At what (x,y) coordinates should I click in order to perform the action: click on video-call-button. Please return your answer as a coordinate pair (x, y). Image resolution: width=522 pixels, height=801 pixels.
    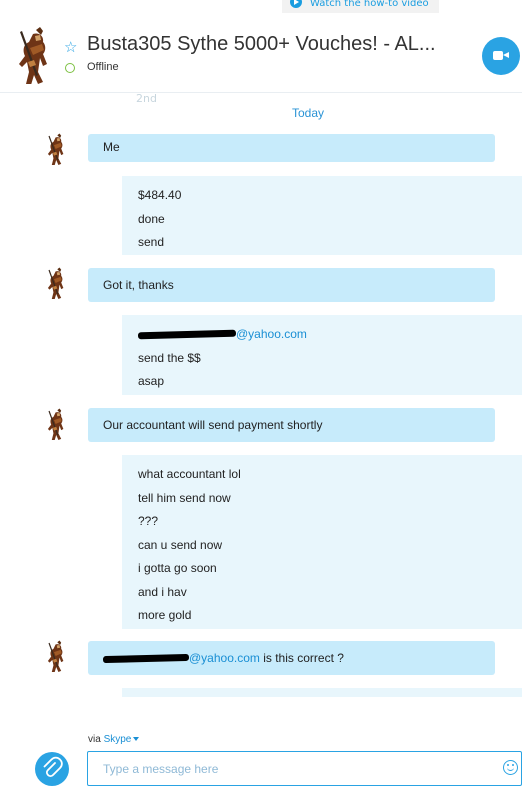
    Looking at the image, I should click on (501, 56).